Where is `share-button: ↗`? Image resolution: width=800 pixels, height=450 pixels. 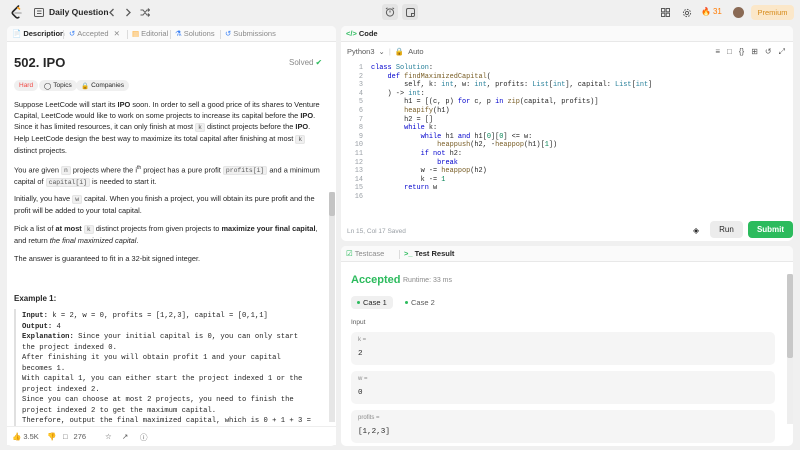
share-button: ↗ is located at coordinates (125, 436).